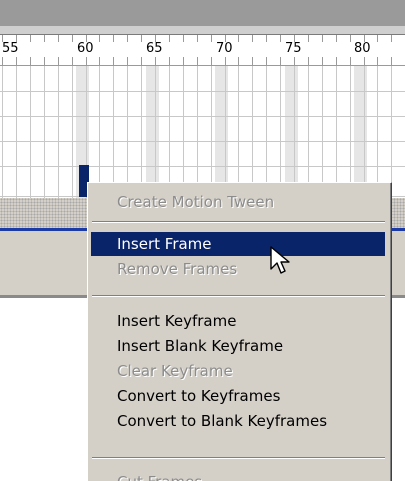 The height and width of the screenshot is (481, 405). What do you see at coordinates (85, 48) in the screenshot?
I see `ruler-label-60: 60` at bounding box center [85, 48].